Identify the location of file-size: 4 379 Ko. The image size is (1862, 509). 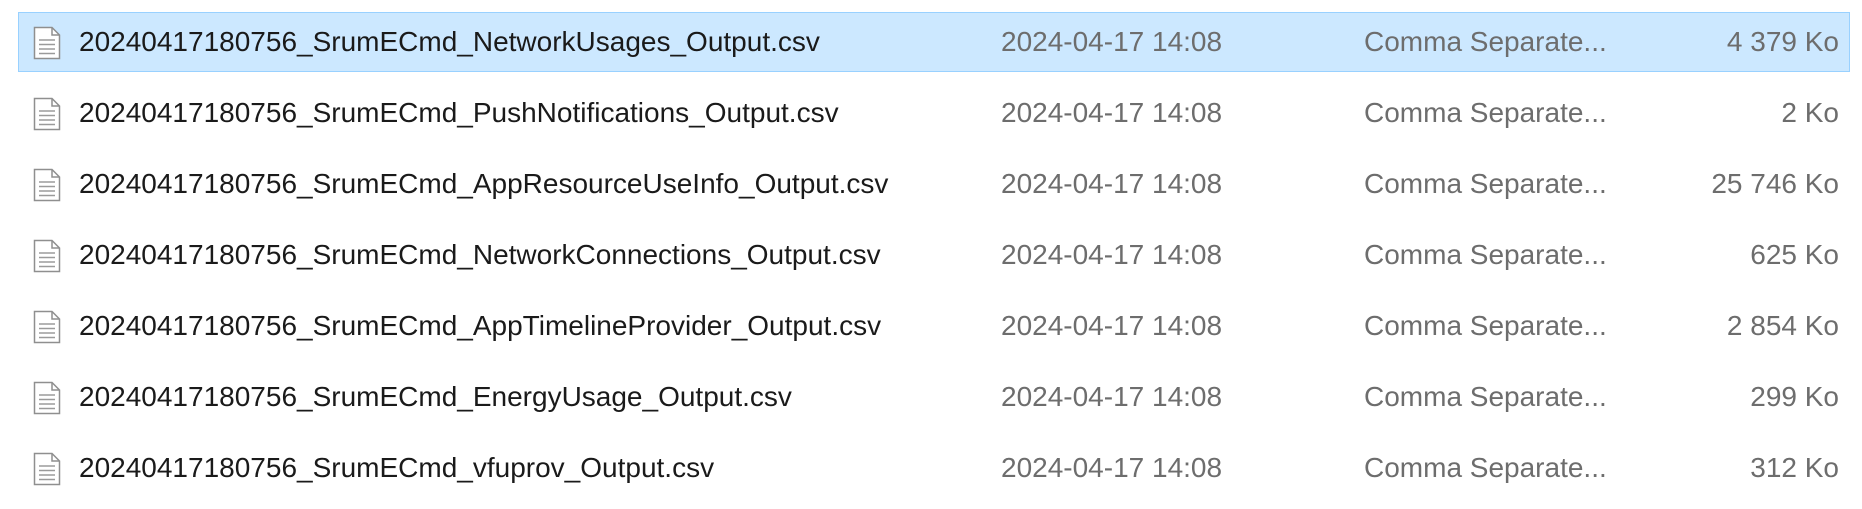
(1782, 41).